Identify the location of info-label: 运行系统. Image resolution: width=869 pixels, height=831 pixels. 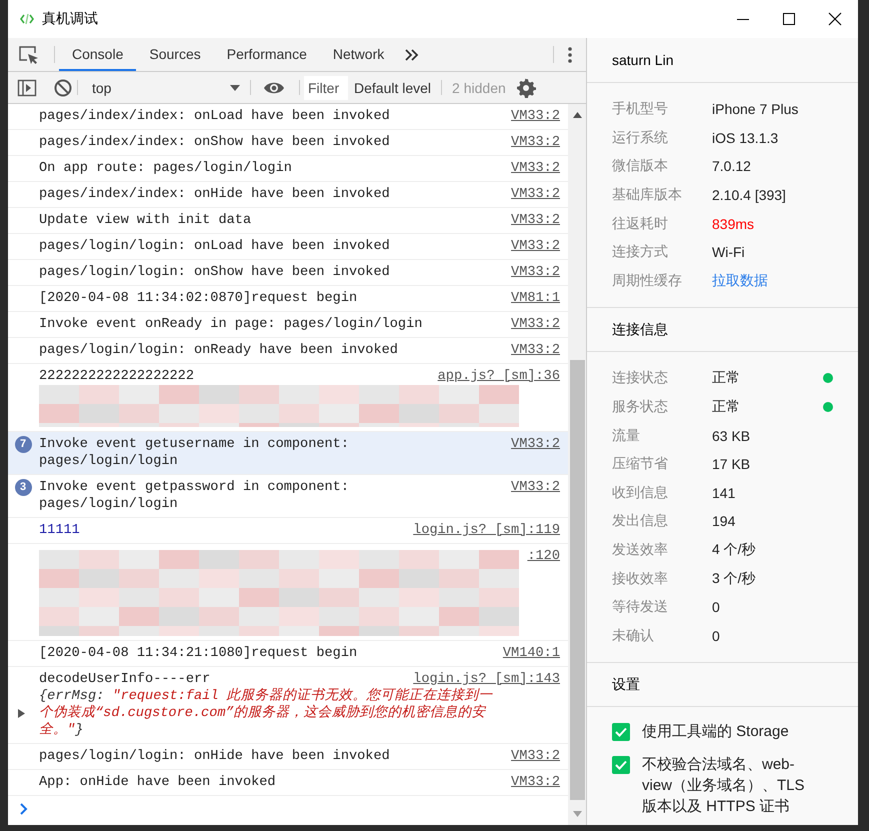
(640, 137).